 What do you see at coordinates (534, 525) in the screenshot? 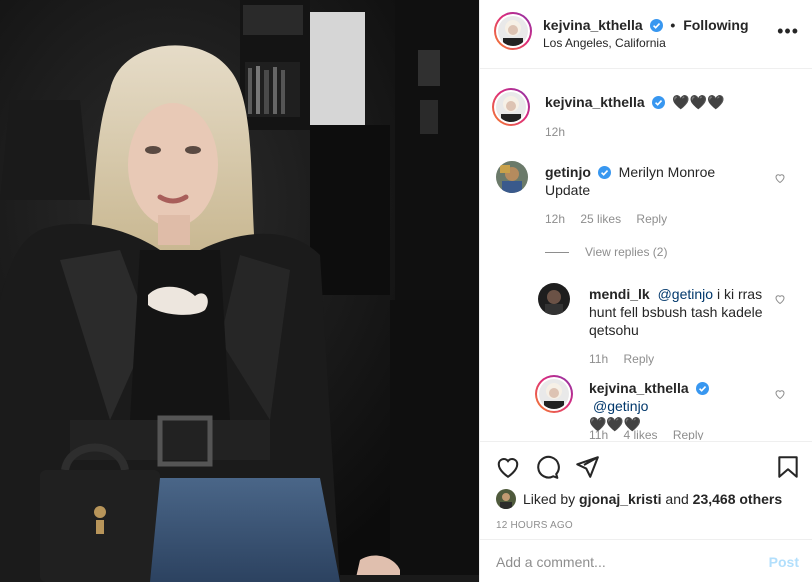
I see `post-timestamp: 12 HOURS AGO` at bounding box center [534, 525].